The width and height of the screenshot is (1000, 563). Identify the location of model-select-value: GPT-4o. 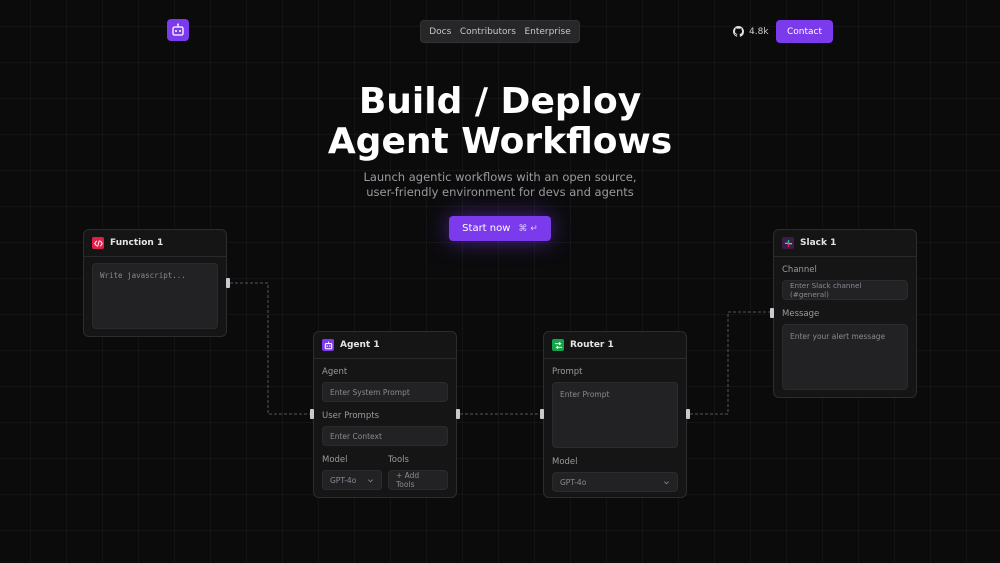
(343, 480).